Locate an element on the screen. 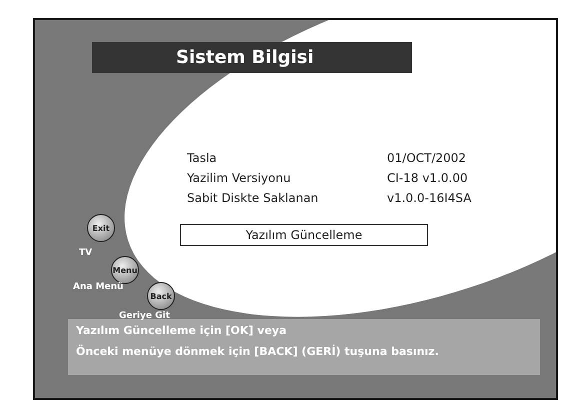  help-text: Önceki menüye dönmek için [BACK] (GERİ) tuşuna basınız. is located at coordinates (258, 351).